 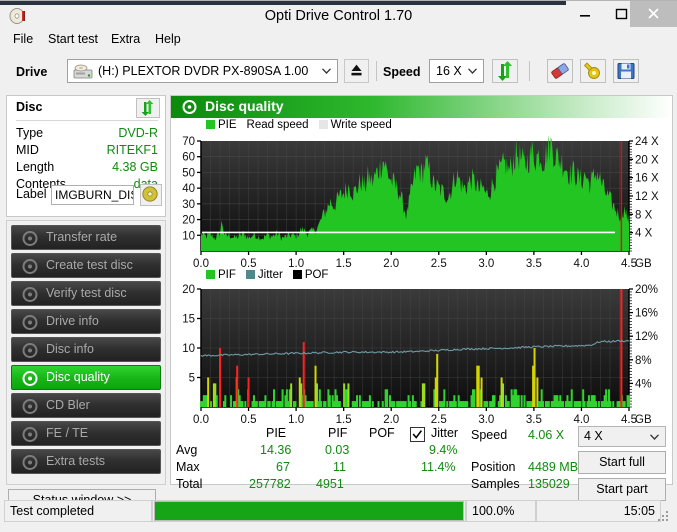 I want to click on refresh-button, so click(x=505, y=71).